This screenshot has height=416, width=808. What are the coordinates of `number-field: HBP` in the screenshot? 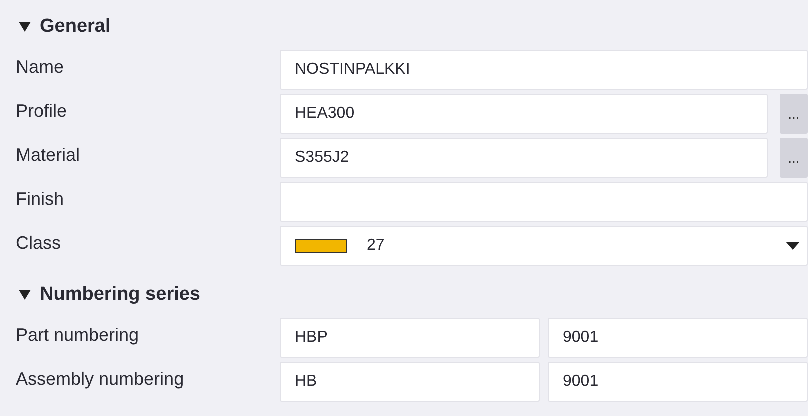 It's located at (410, 338).